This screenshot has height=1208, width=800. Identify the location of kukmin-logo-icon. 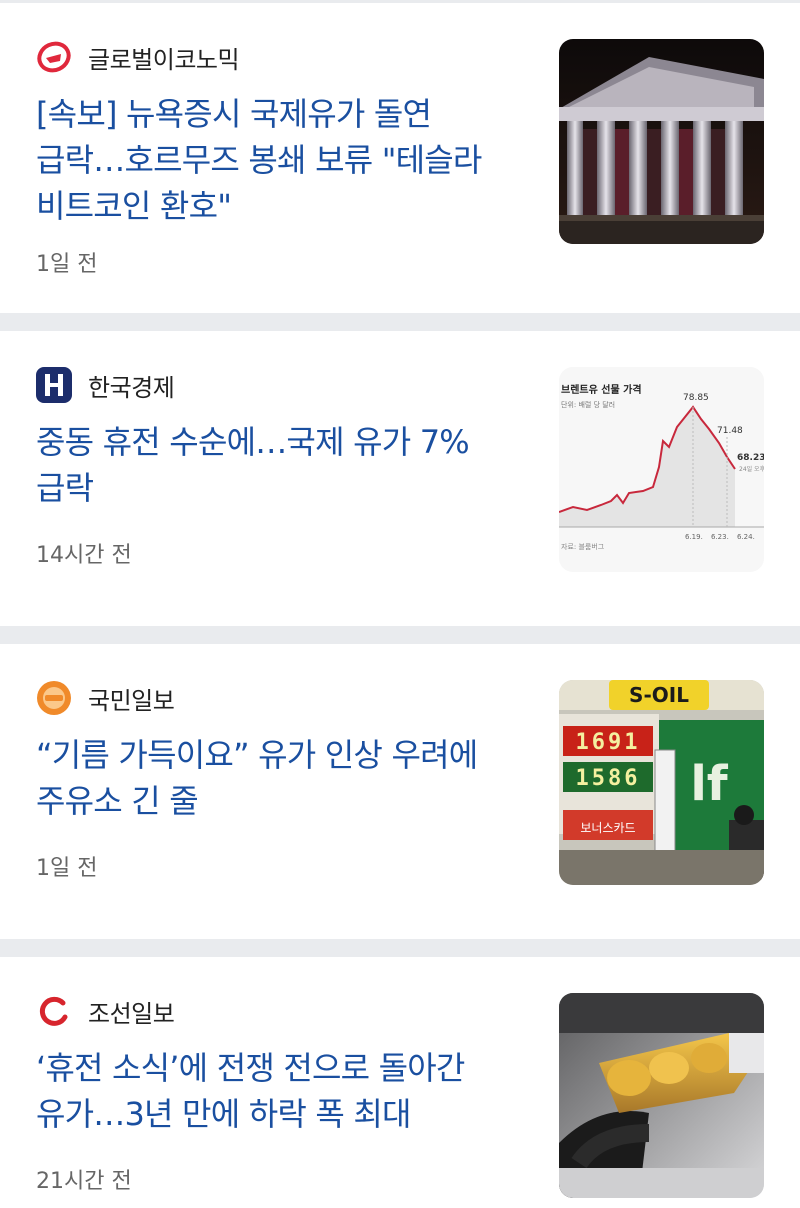
(54, 698).